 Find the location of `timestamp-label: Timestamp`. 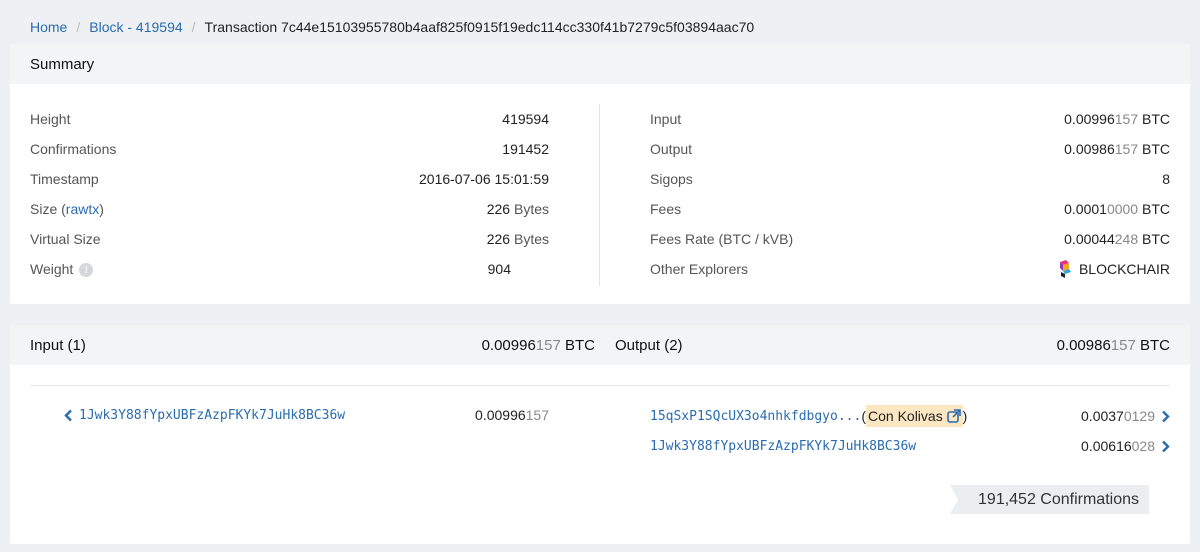

timestamp-label: Timestamp is located at coordinates (64, 179).